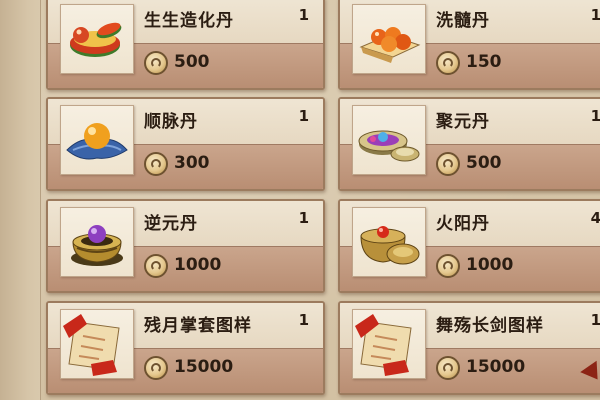 The width and height of the screenshot is (600, 400). I want to click on shop-item-card: 聚元丹 1 500, so click(469, 144).